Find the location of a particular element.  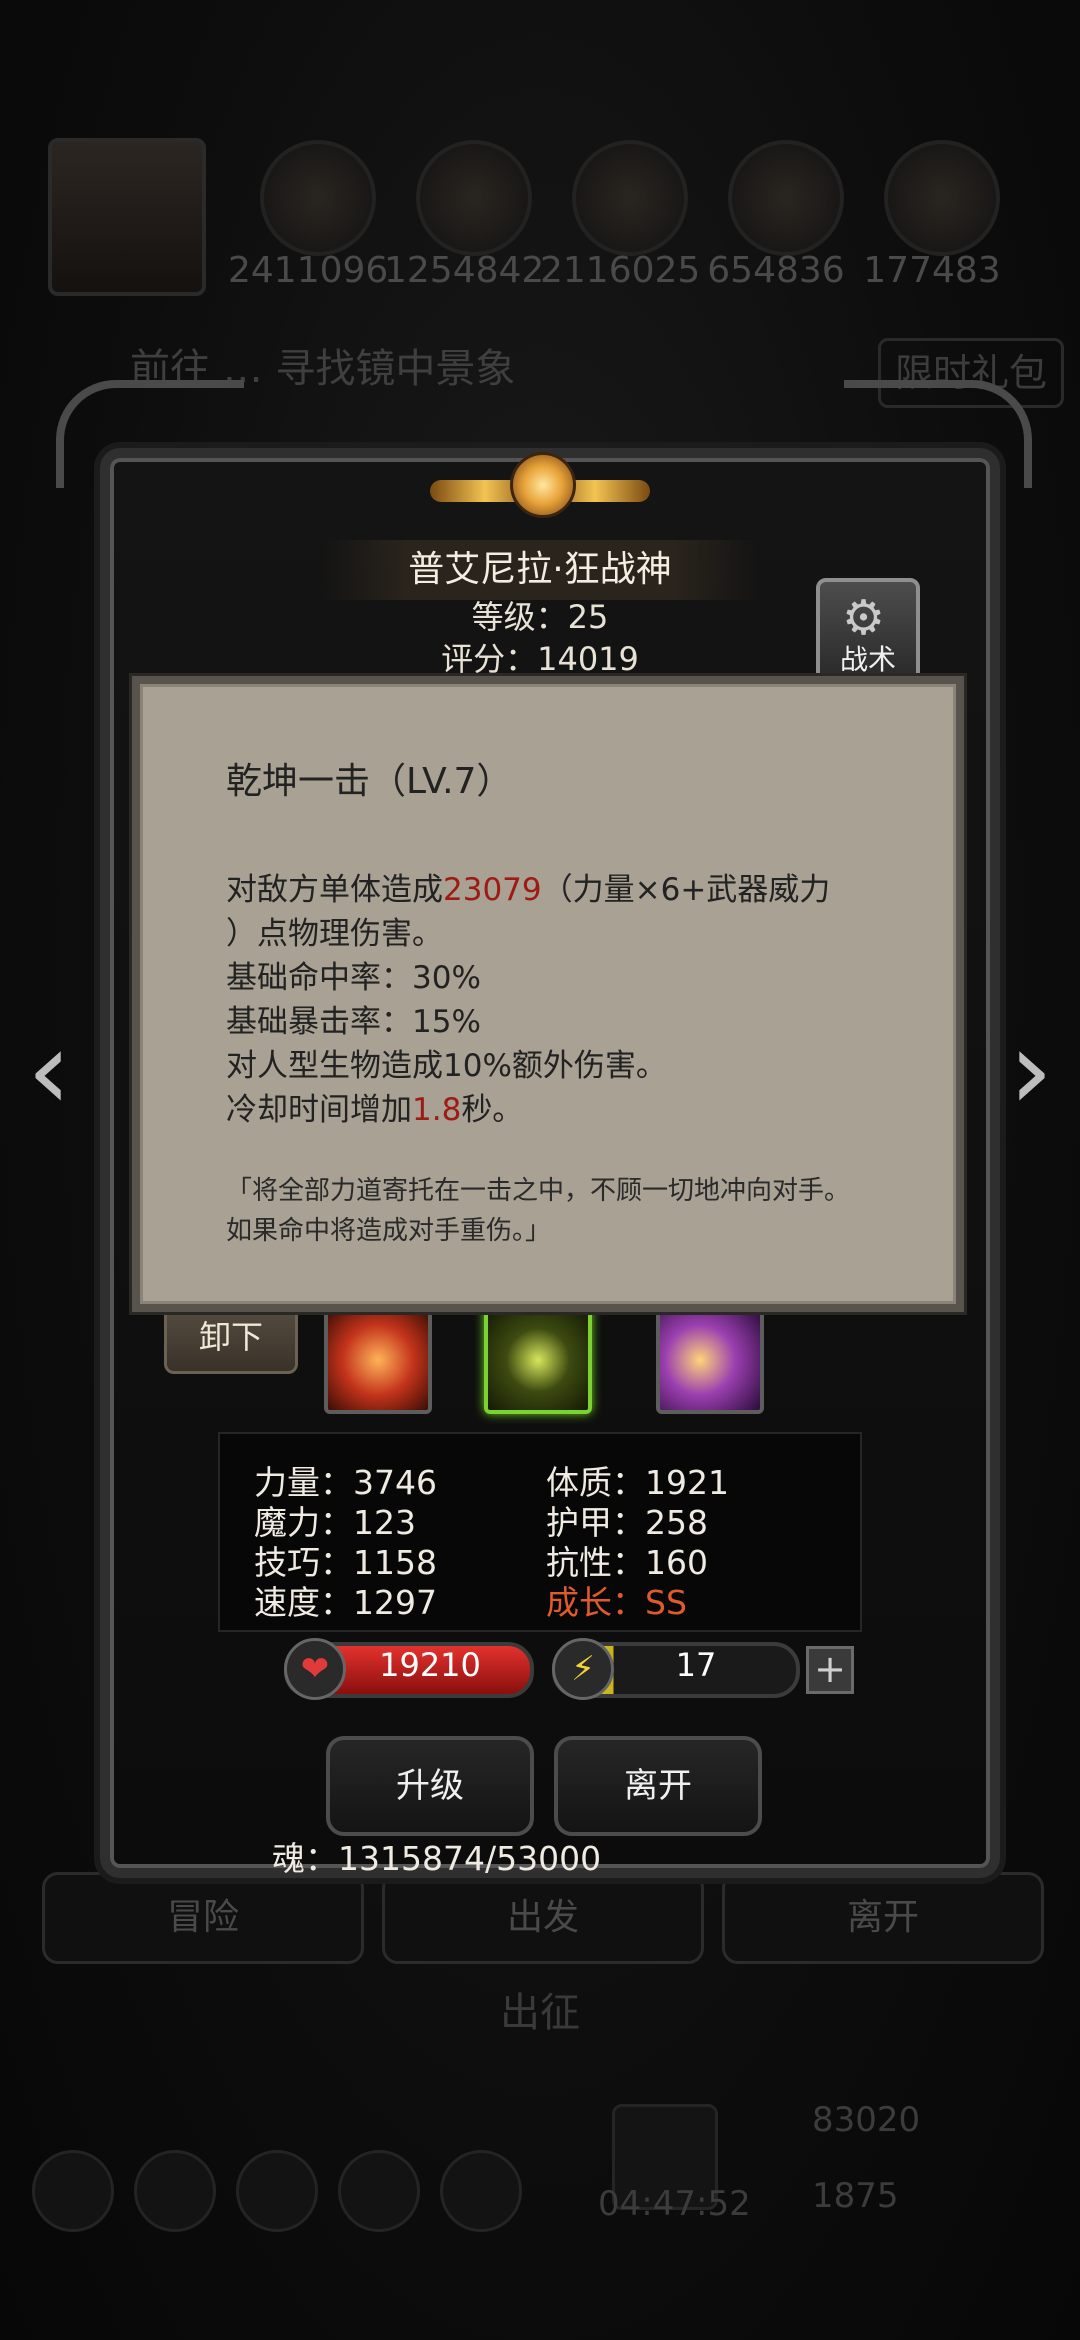

upgrade-button: 升级 is located at coordinates (430, 1786).